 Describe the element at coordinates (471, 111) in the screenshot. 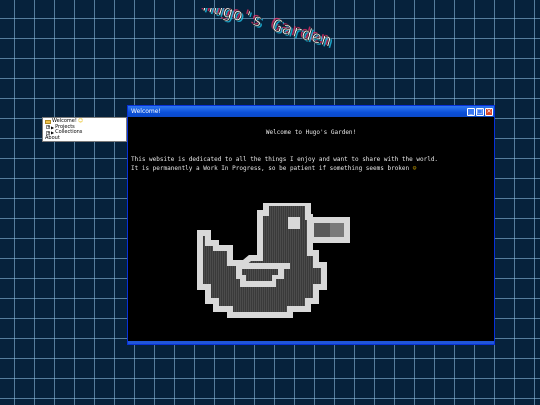

I see `minimize-button: _` at that location.